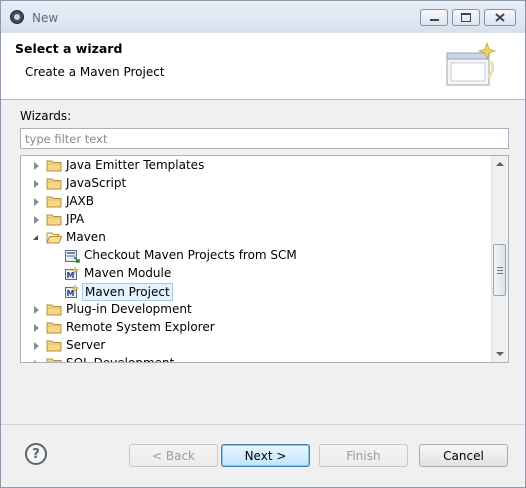 The width and height of the screenshot is (526, 488). I want to click on arrow-down-icon, so click(500, 354).